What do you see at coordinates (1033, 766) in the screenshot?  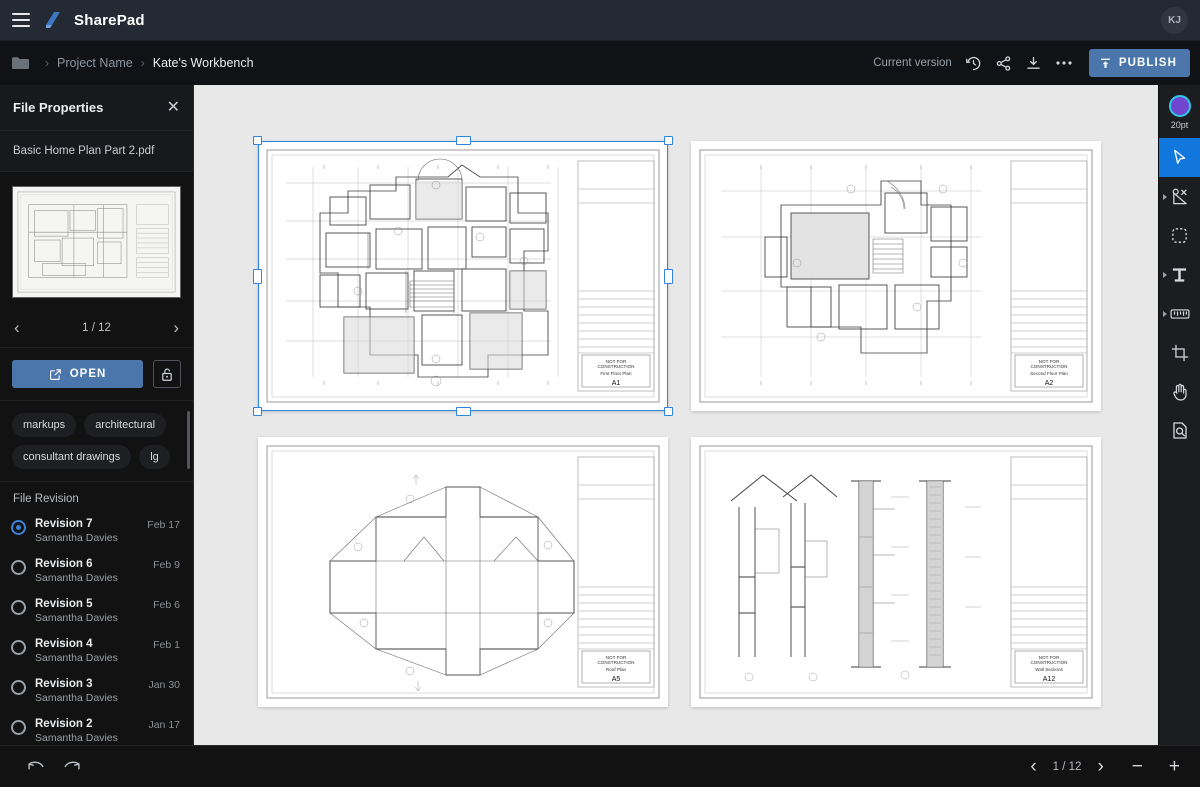 I see `canvas-prev-page-button: ‹` at bounding box center [1033, 766].